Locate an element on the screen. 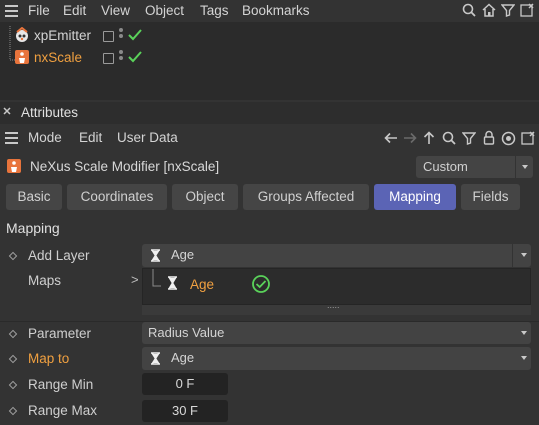  map-to-dropdown: Age is located at coordinates (336, 358).